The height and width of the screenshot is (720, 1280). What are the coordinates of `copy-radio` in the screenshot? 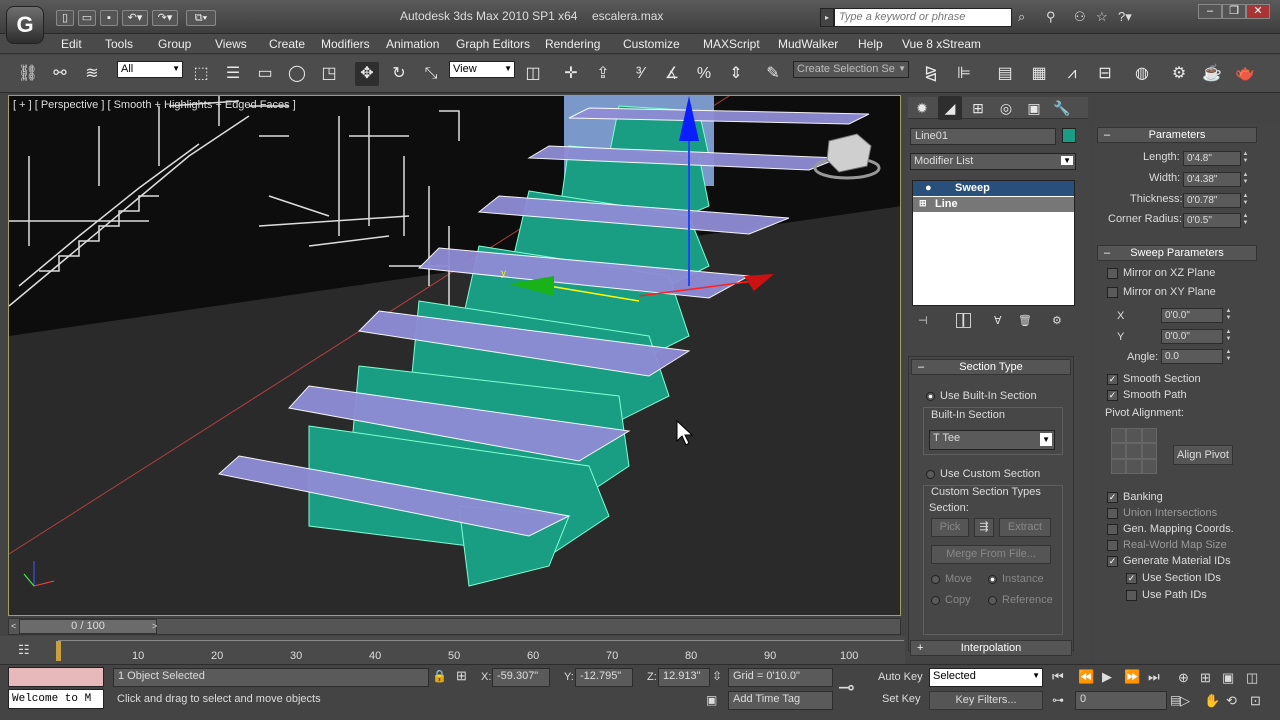 It's located at (935, 600).